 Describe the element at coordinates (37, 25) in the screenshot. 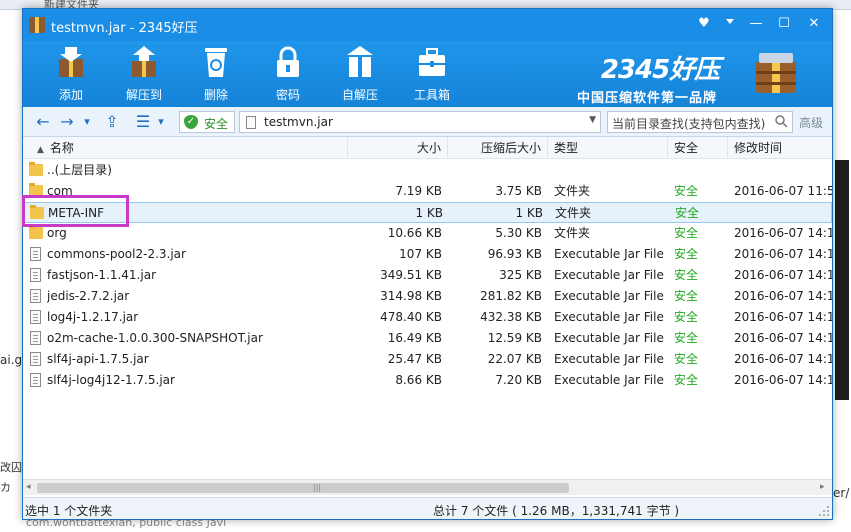

I see `app-logo-icon` at that location.